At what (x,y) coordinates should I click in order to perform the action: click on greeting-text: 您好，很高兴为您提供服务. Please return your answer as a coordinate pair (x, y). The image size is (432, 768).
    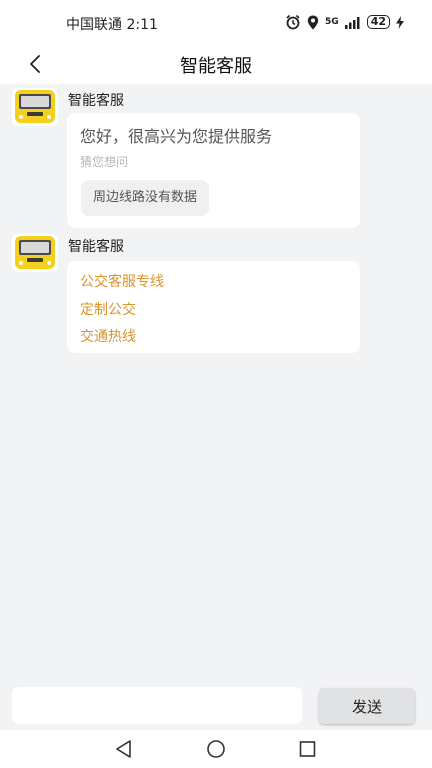
    Looking at the image, I should click on (176, 136).